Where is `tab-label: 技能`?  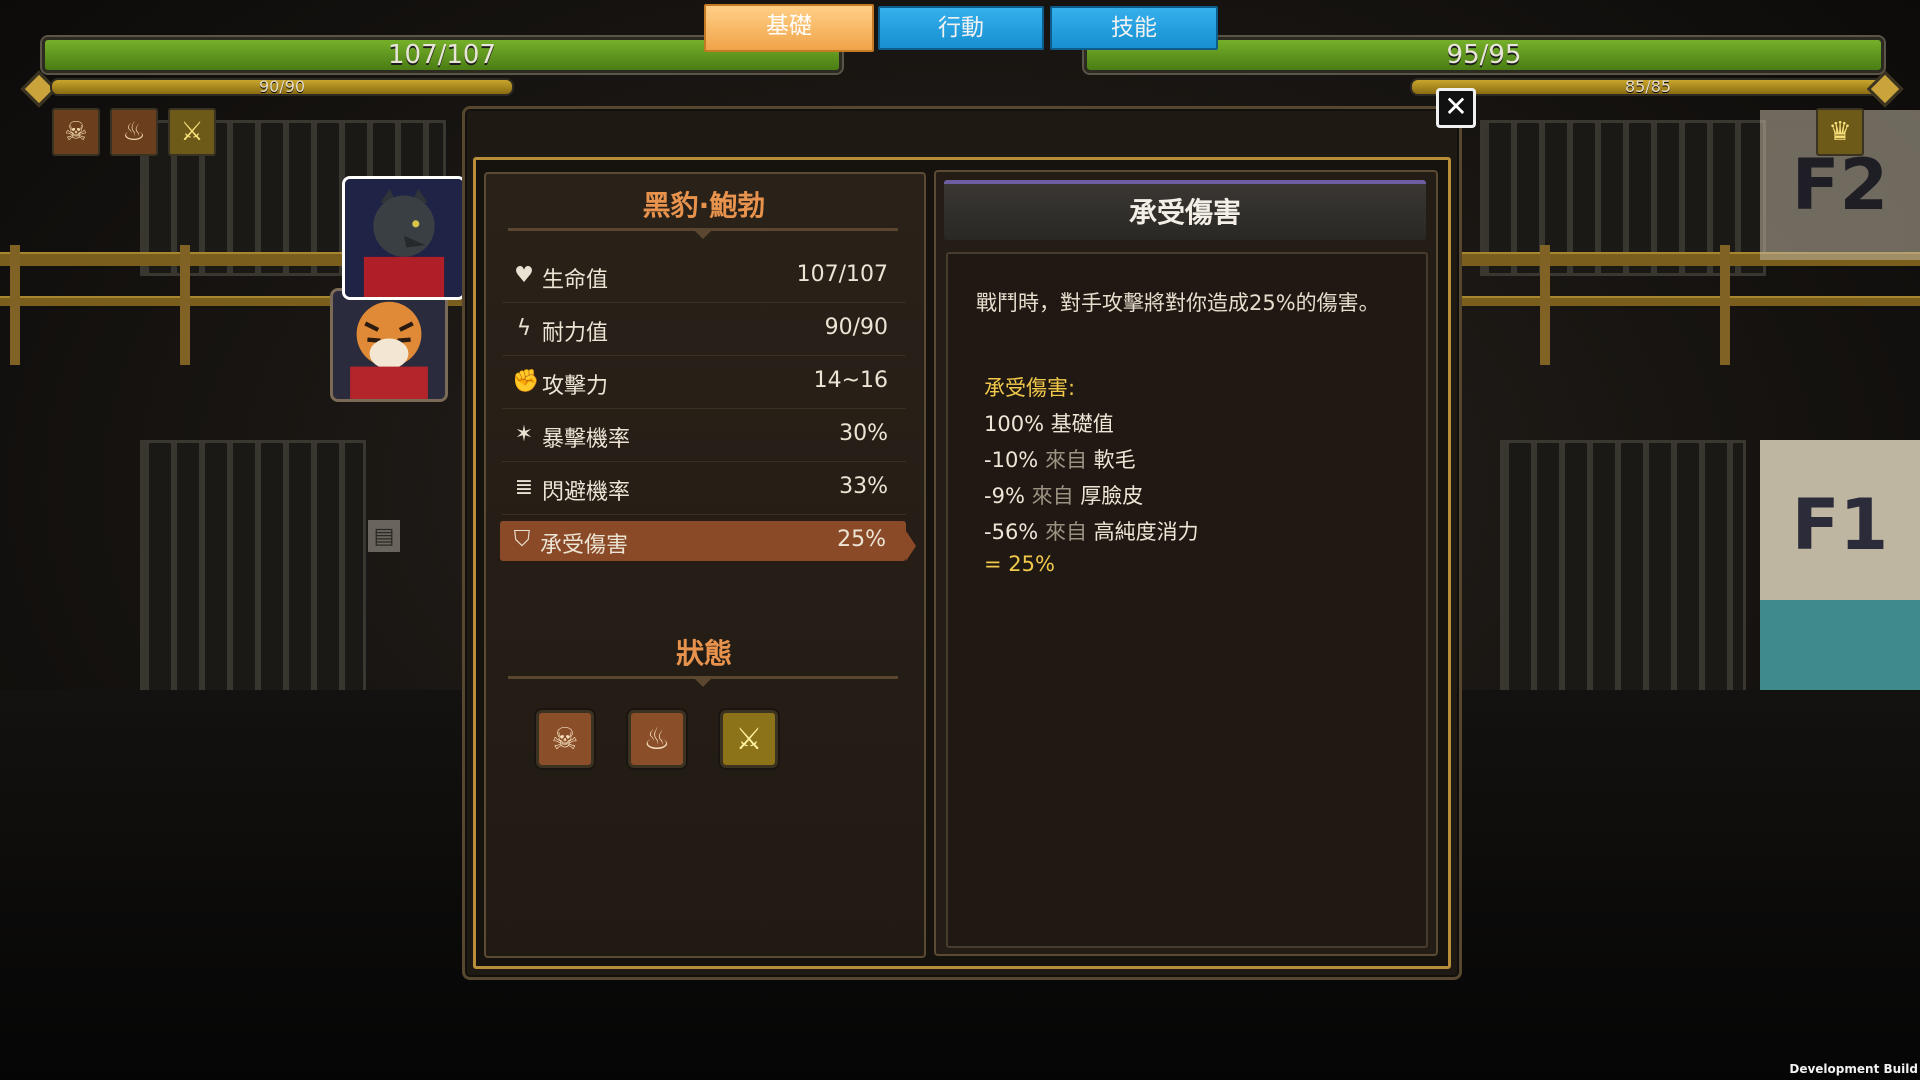
tab-label: 技能 is located at coordinates (1134, 28).